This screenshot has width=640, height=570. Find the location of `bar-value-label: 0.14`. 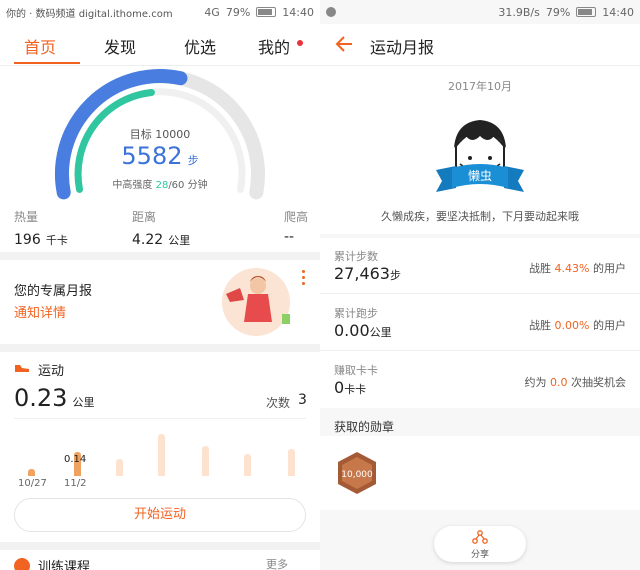

bar-value-label: 0.14 is located at coordinates (75, 459).